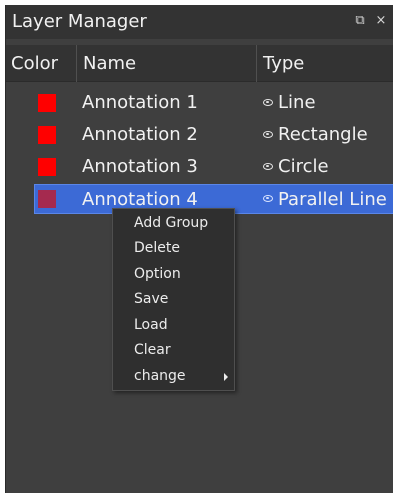 Image resolution: width=393 pixels, height=493 pixels. I want to click on menu-item-save: Save, so click(173, 299).